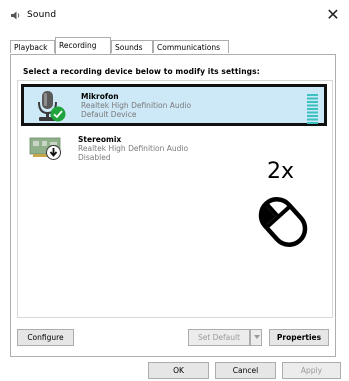  I want to click on tab-recording: Recording, so click(83, 45).